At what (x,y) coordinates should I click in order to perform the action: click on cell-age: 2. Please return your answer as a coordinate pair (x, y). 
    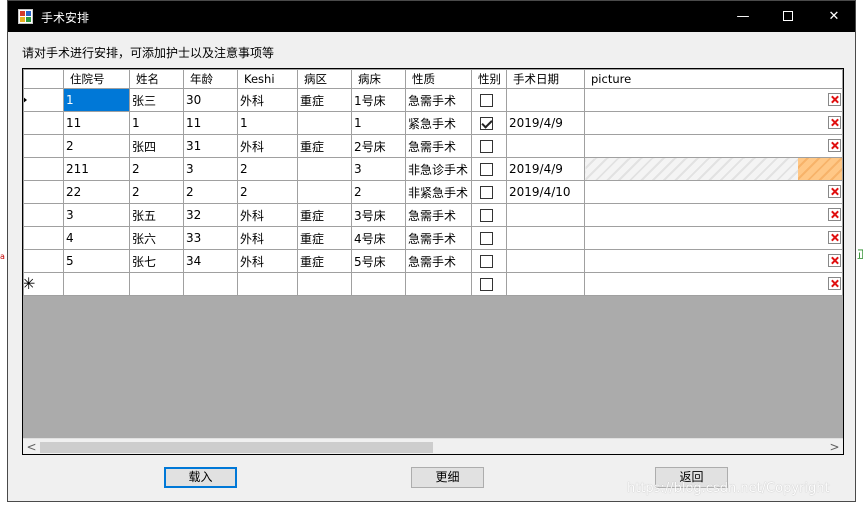
    Looking at the image, I should click on (210, 192).